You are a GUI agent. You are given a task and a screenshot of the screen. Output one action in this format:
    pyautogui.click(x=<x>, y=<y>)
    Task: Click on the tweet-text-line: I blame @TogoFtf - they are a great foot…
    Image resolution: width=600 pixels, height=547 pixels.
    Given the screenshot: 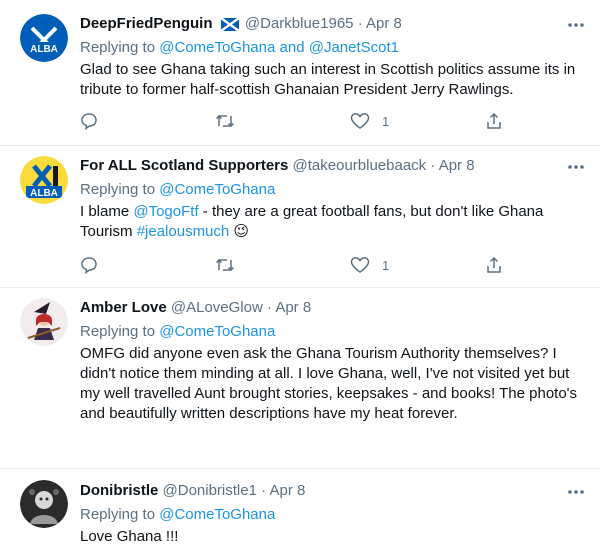 What is the action you would take?
    pyautogui.click(x=332, y=212)
    